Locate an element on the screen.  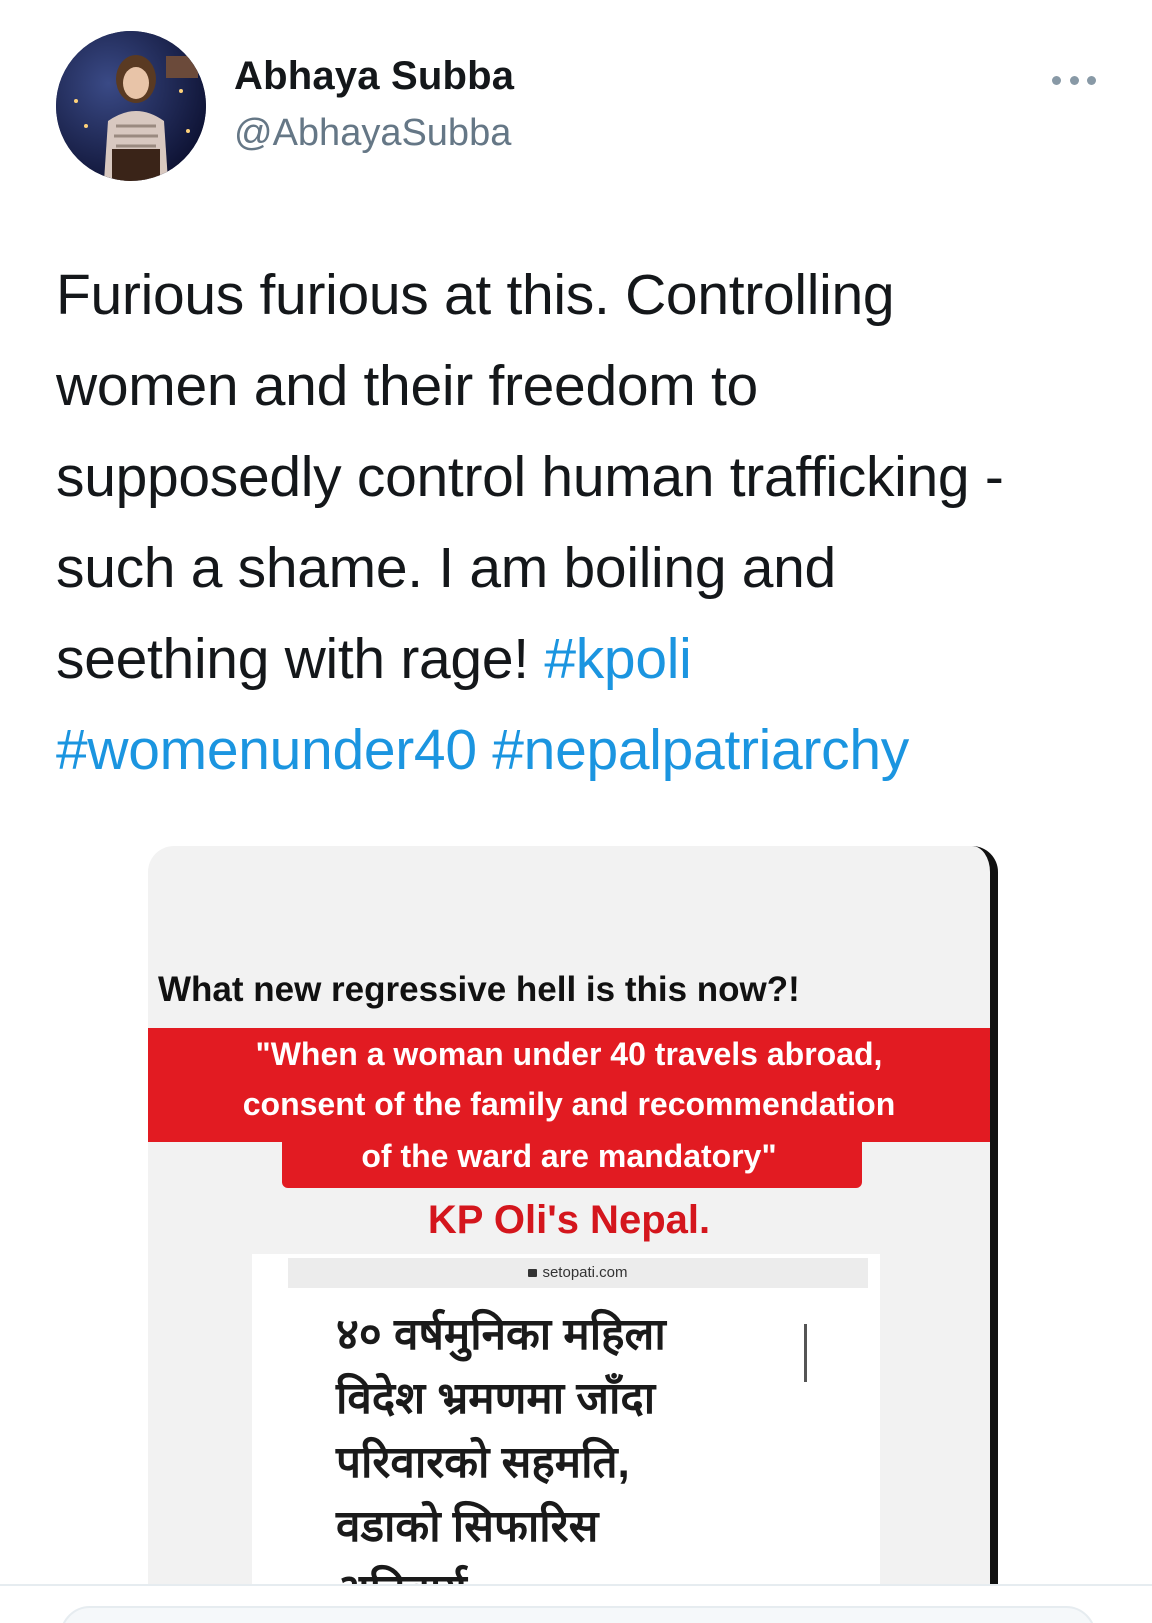
hashtag-link: #nepalpatriarchy is located at coordinates (700, 750).